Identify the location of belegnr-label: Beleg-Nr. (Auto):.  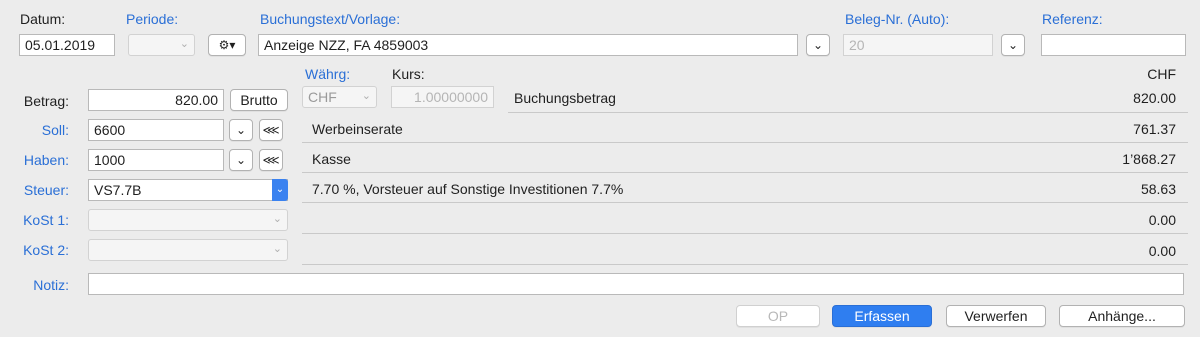
(897, 19).